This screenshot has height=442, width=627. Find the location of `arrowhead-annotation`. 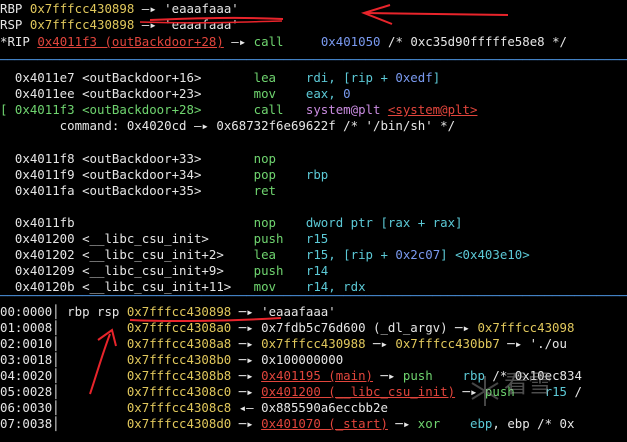

arrowhead-annotation is located at coordinates (376, 14).